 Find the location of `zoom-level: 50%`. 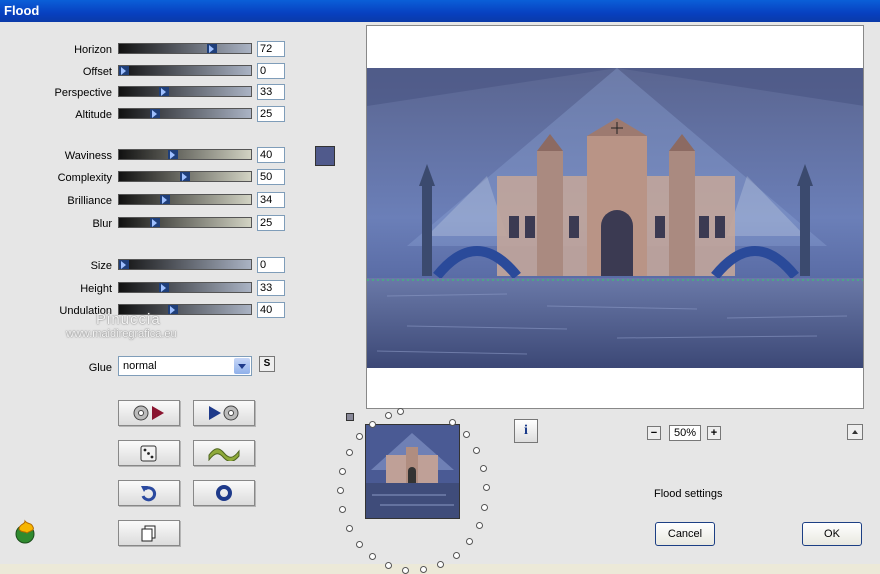

zoom-level: 50% is located at coordinates (685, 433).